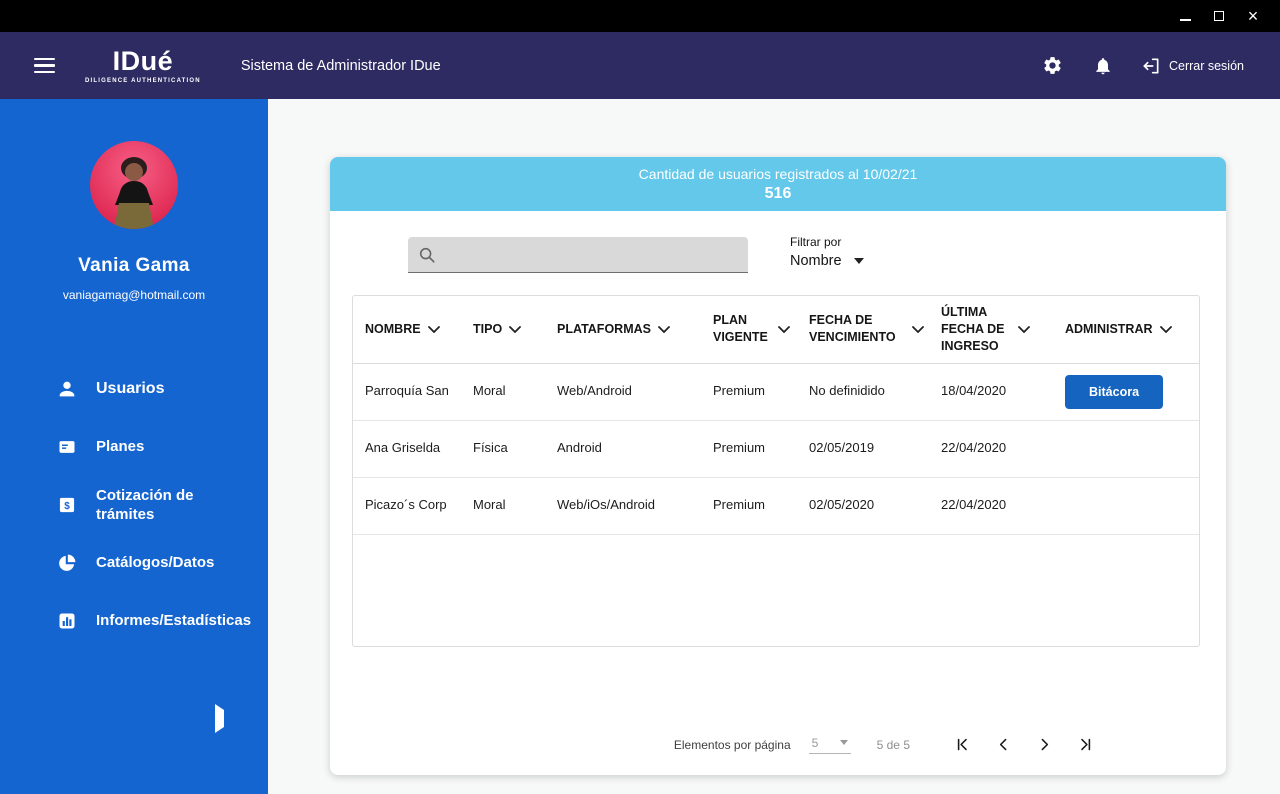 This screenshot has height=794, width=1280. What do you see at coordinates (1003, 744) in the screenshot?
I see `previous-page-button` at bounding box center [1003, 744].